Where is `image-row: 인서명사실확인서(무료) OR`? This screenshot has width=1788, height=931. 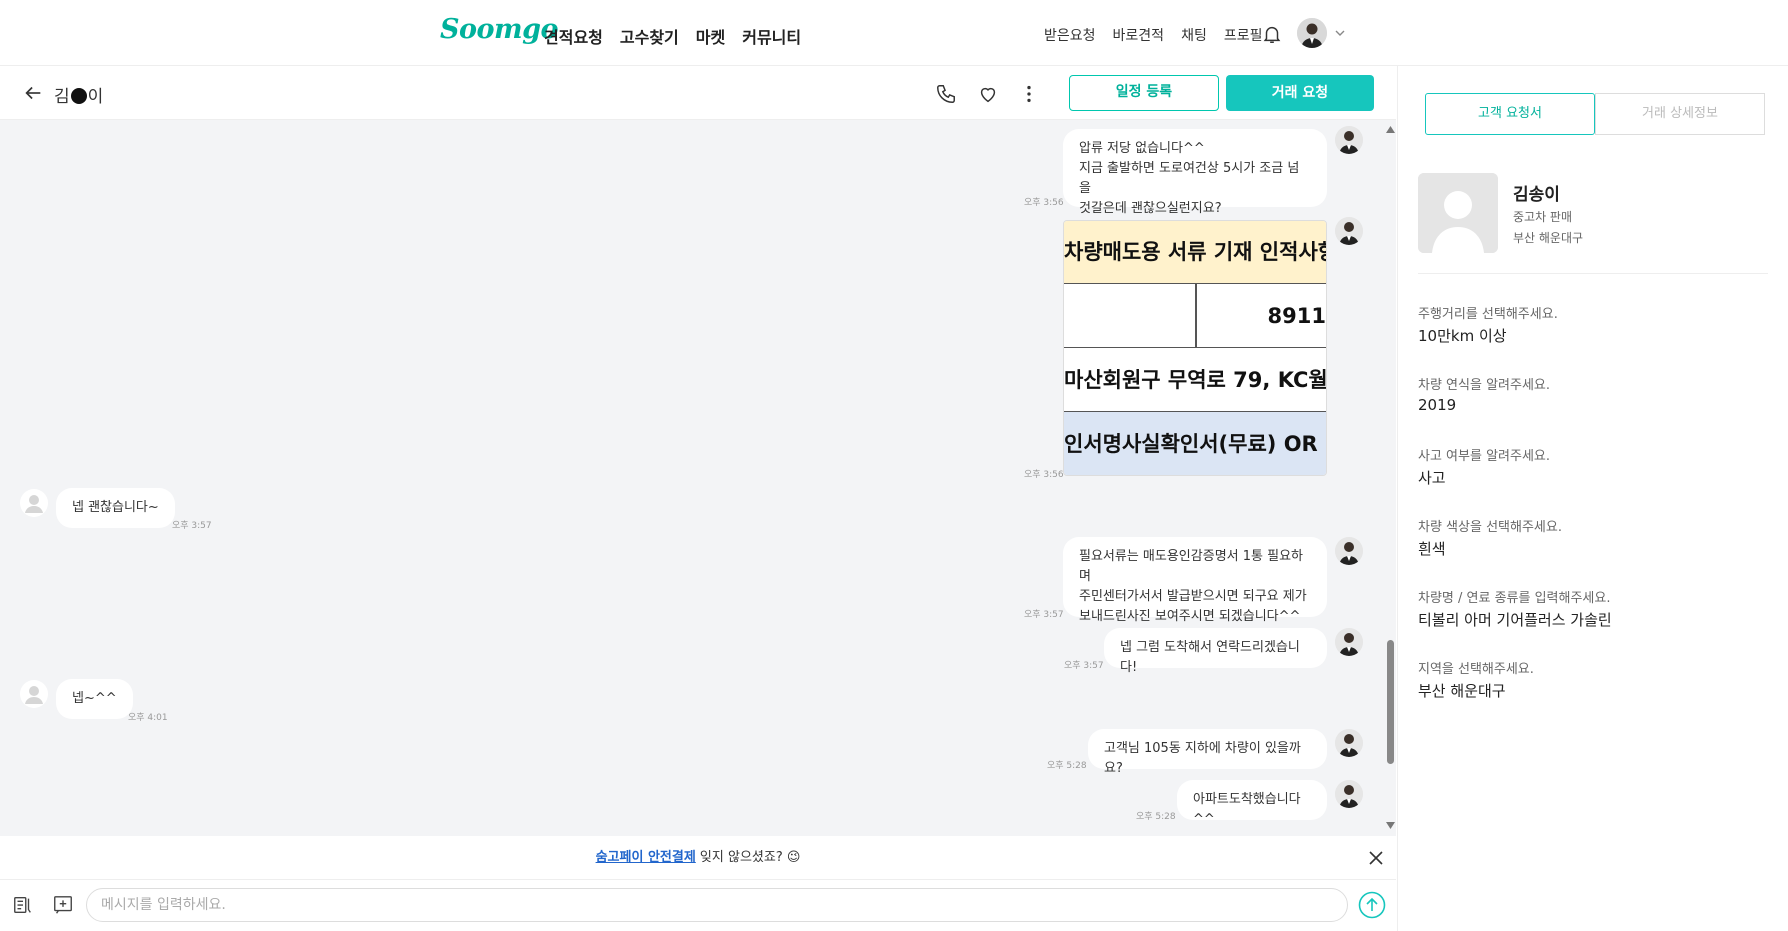 image-row: 인서명사실확인서(무료) OR is located at coordinates (1195, 443).